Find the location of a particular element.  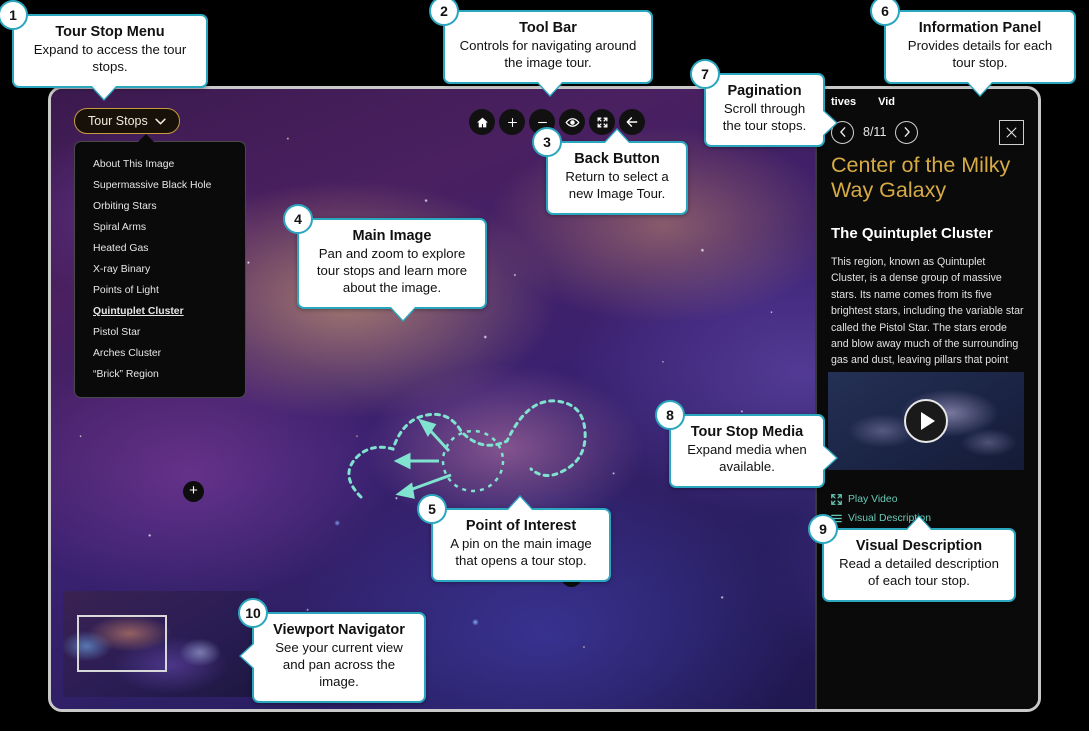

callout-text: Scroll through the tour stops. is located at coordinates (764, 117).